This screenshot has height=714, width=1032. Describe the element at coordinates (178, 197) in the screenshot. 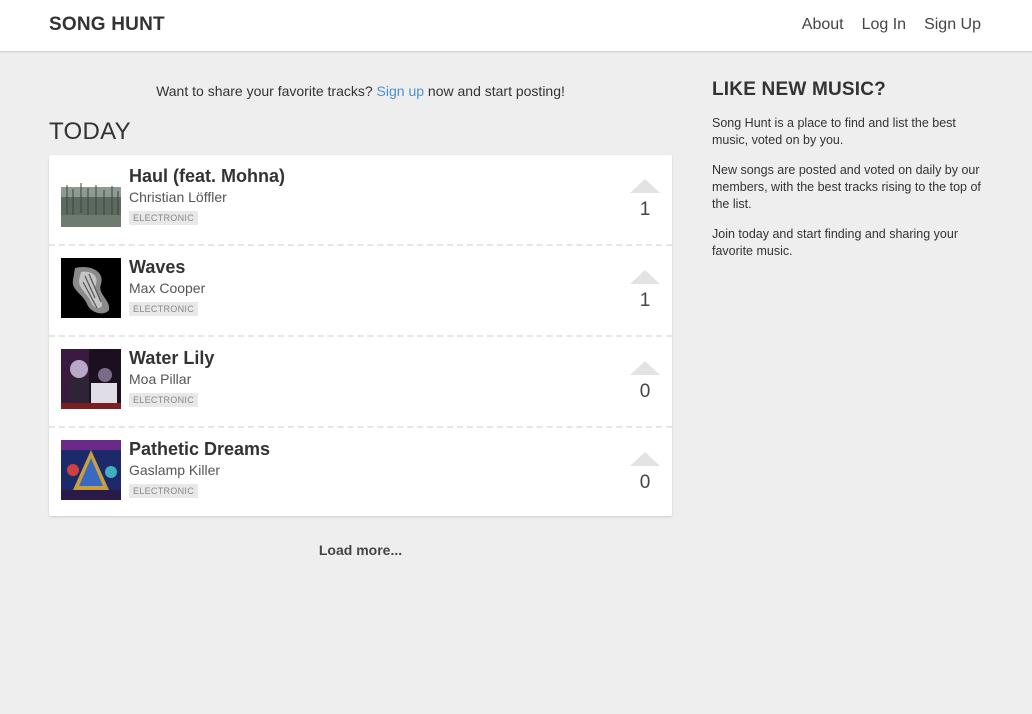

I see `track-artist: Christian Löffler` at that location.